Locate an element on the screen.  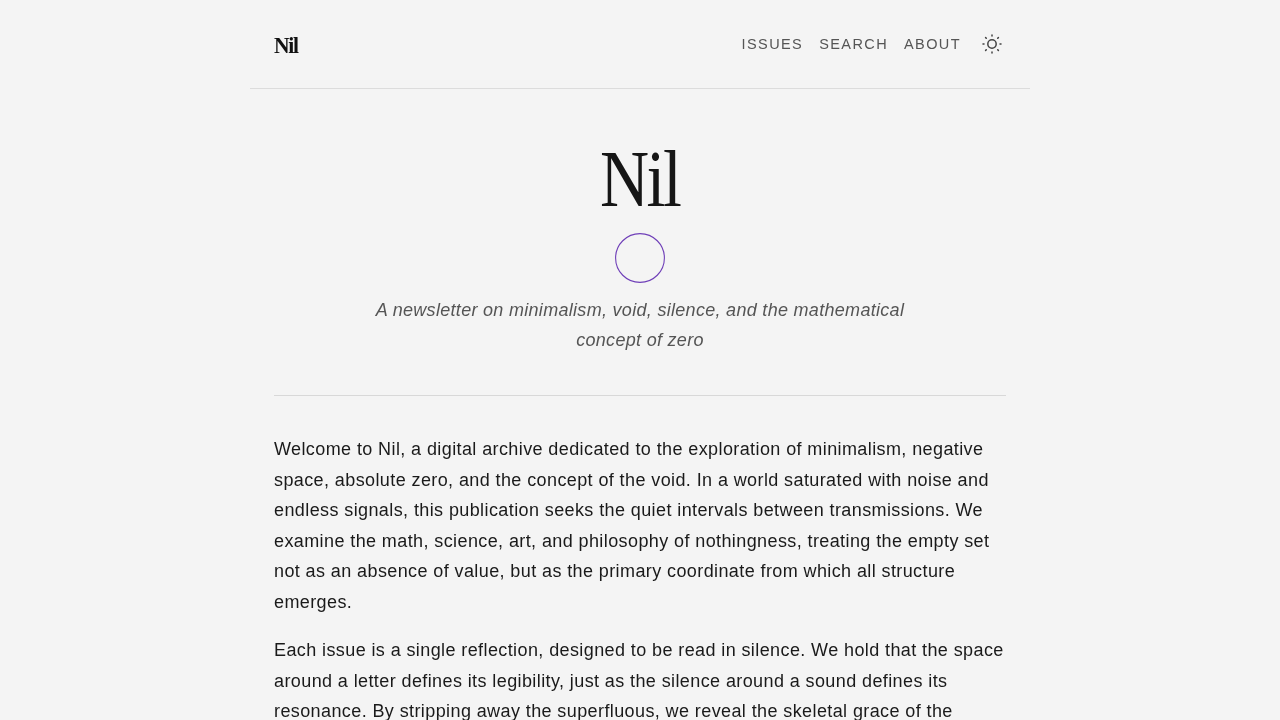
theme-toggle-sun-icon is located at coordinates (992, 44).